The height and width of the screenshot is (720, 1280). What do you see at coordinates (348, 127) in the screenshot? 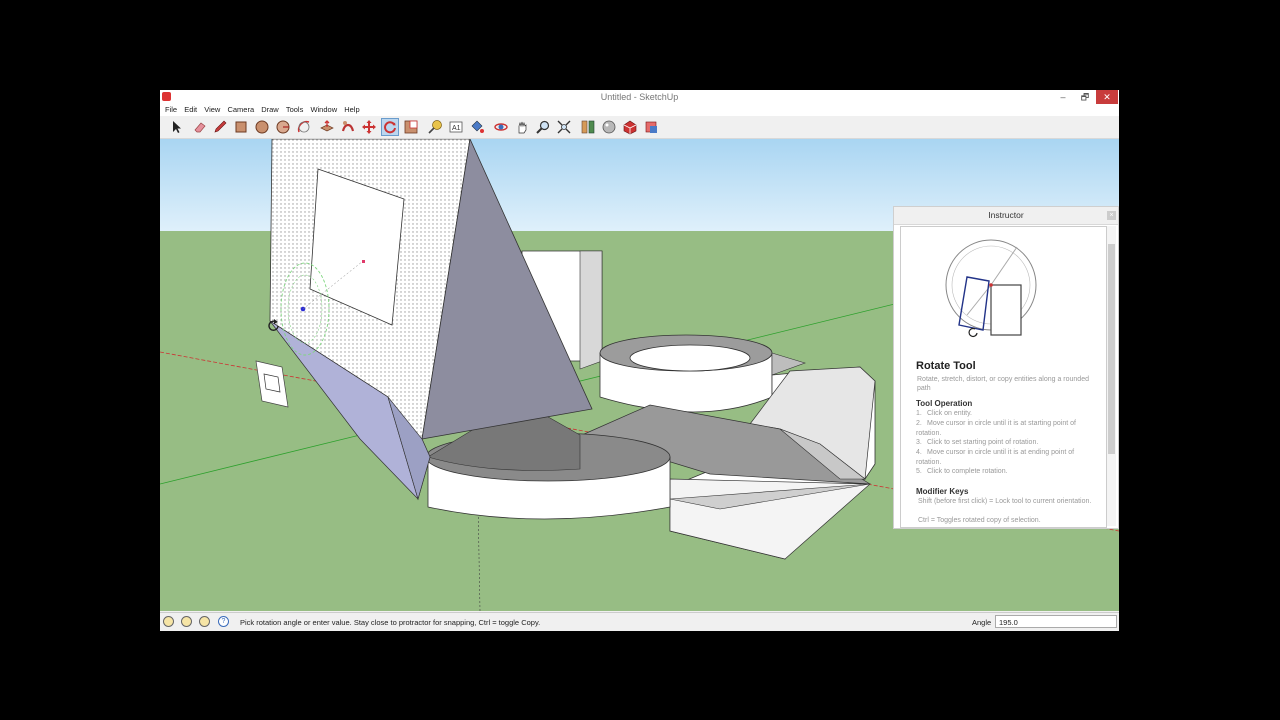
I see `follow-me-tool-icon` at bounding box center [348, 127].